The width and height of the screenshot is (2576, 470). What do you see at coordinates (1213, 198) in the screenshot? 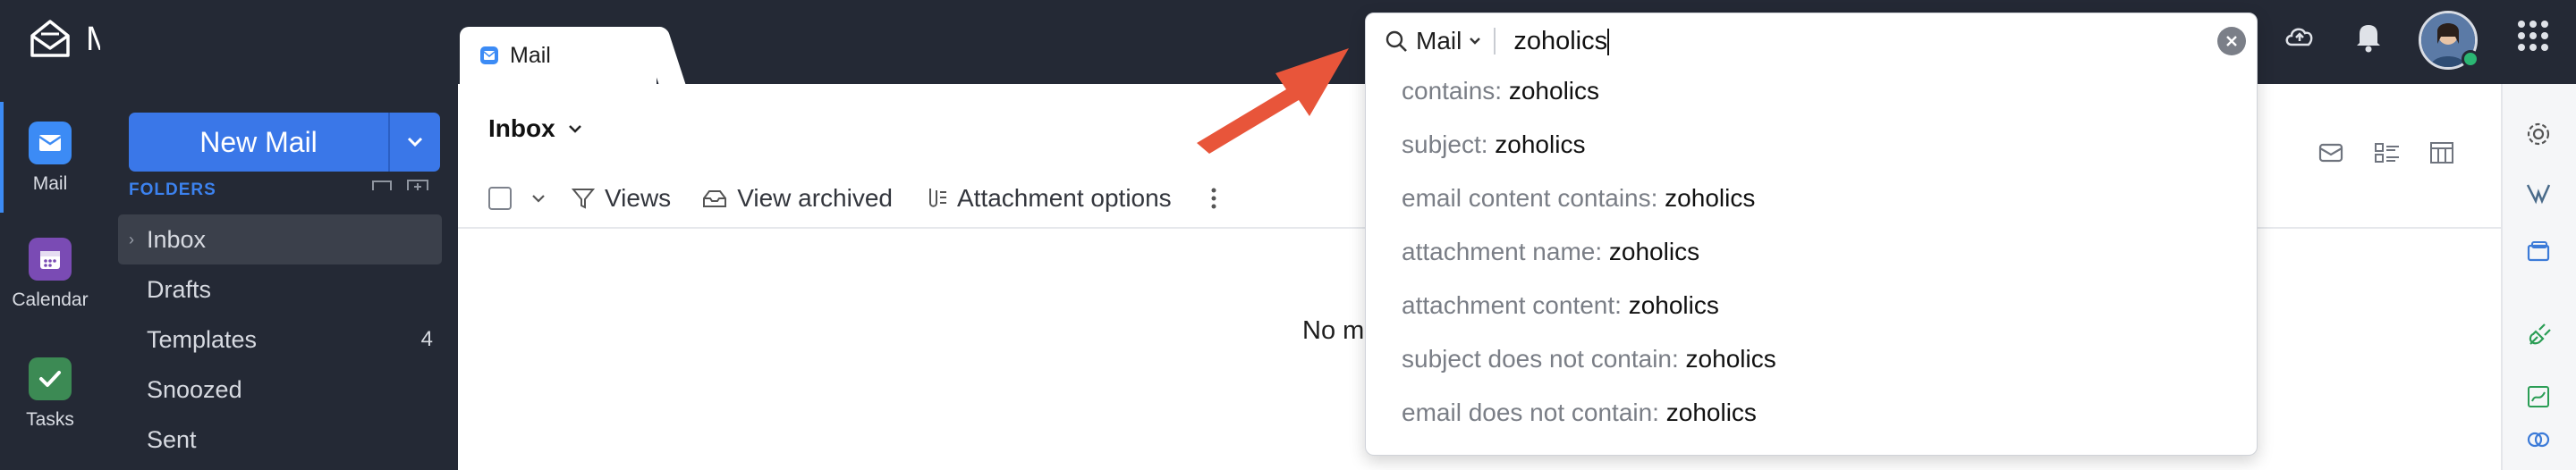
I see `more-options-icon` at bounding box center [1213, 198].